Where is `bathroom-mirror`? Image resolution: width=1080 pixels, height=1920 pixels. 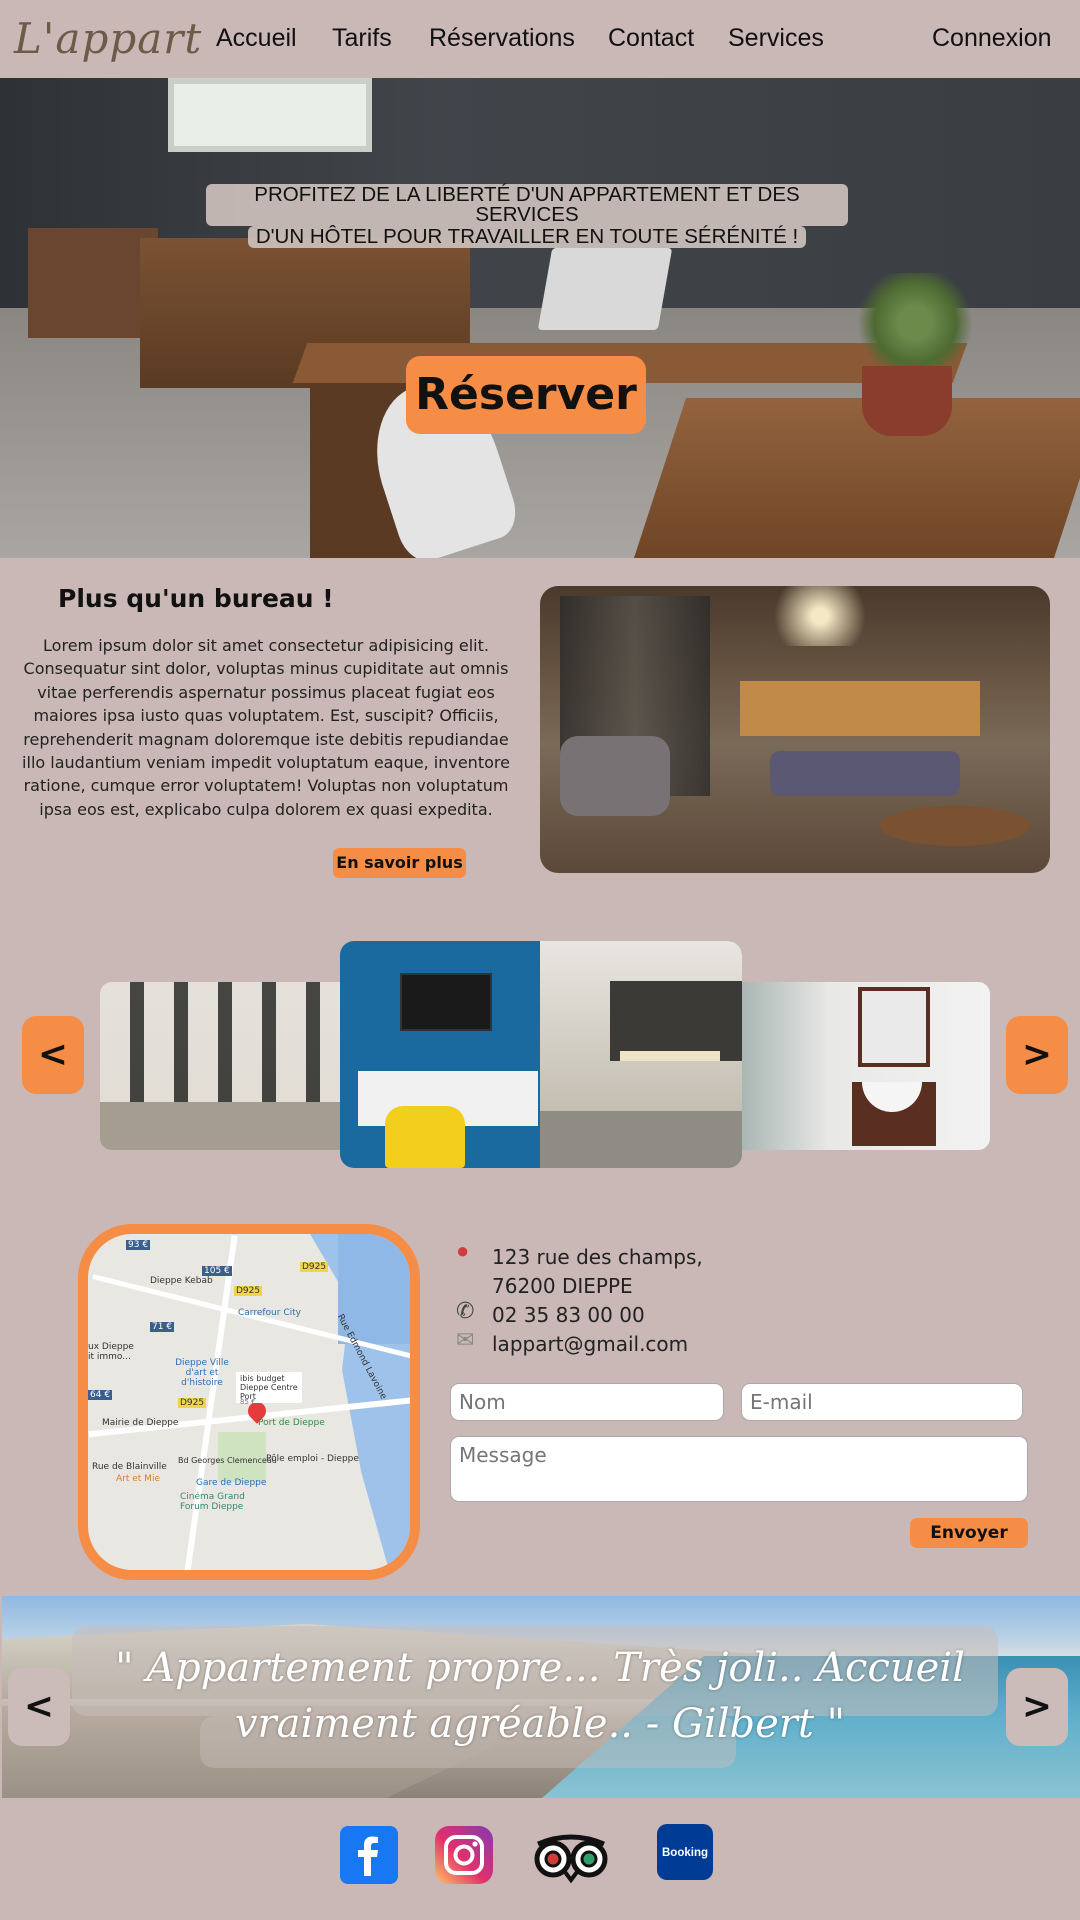 bathroom-mirror is located at coordinates (894, 1027).